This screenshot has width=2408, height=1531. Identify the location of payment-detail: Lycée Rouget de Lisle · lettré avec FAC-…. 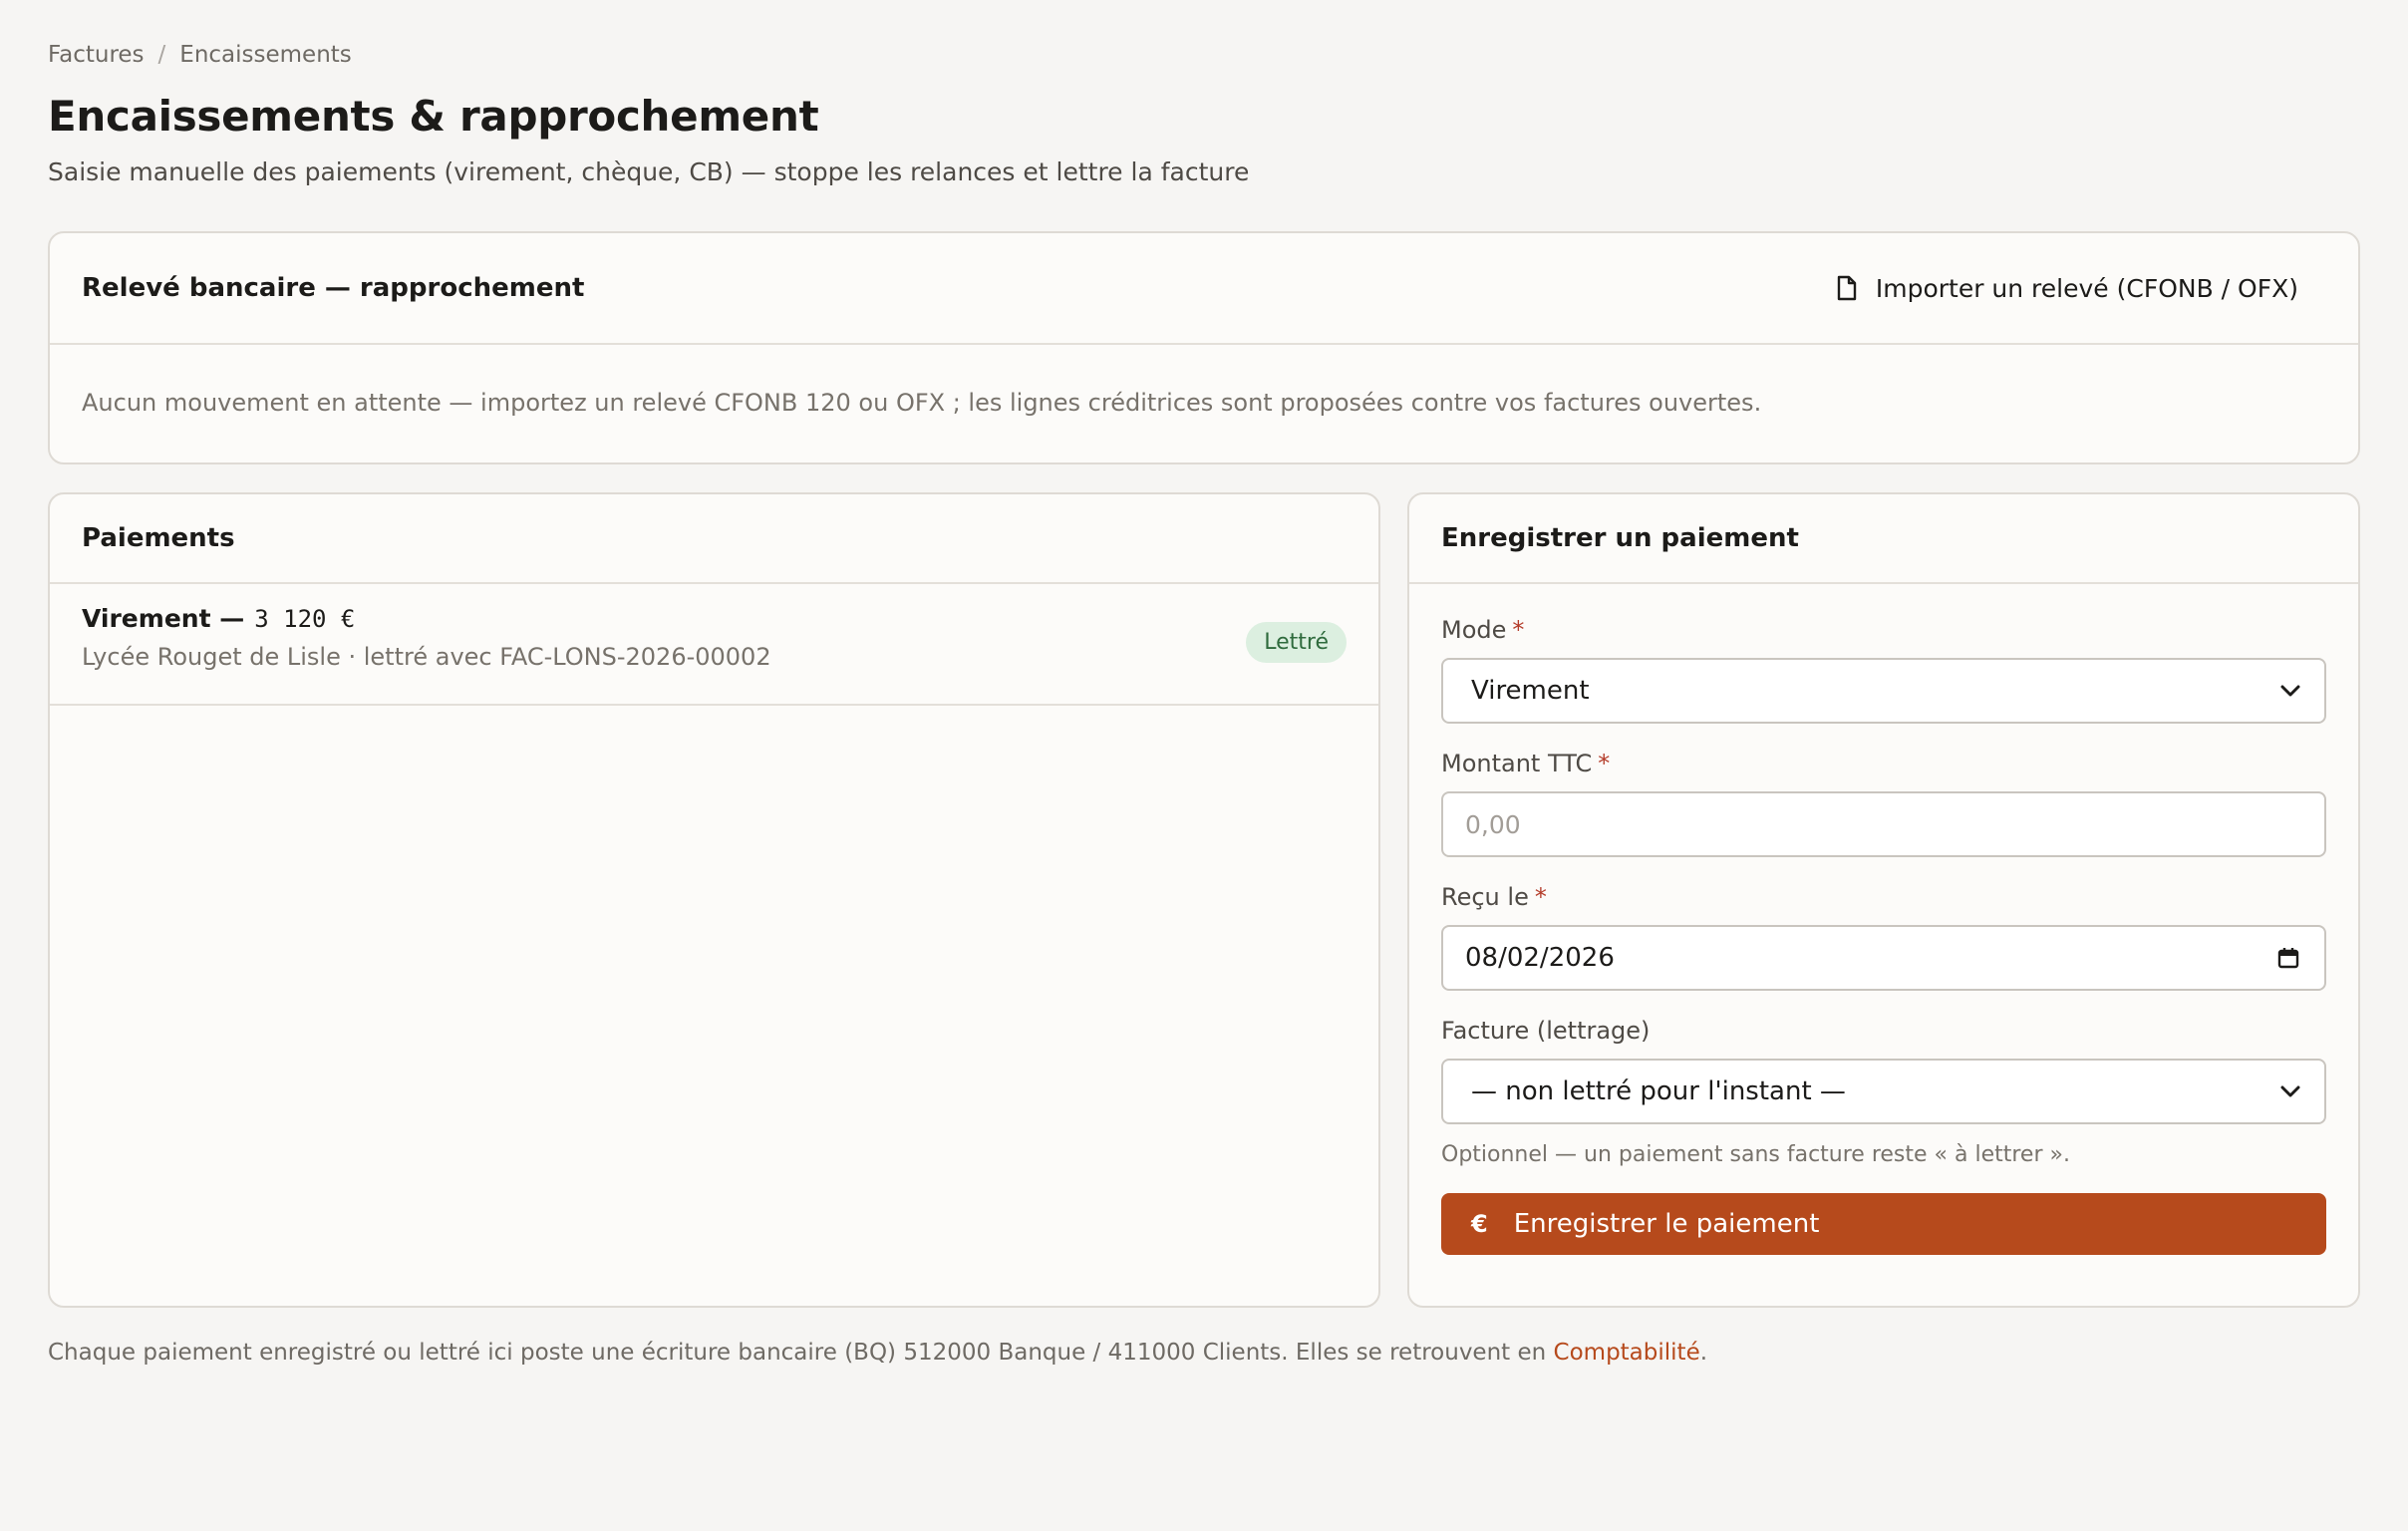
(426, 657).